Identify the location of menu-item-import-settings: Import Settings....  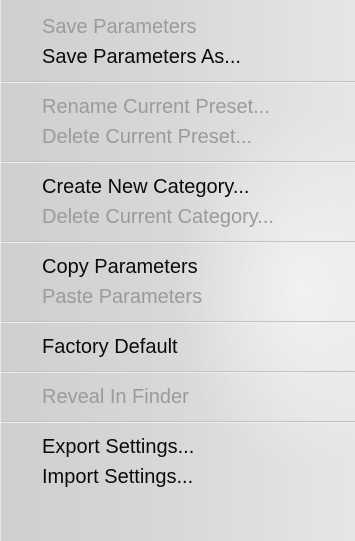
(178, 477).